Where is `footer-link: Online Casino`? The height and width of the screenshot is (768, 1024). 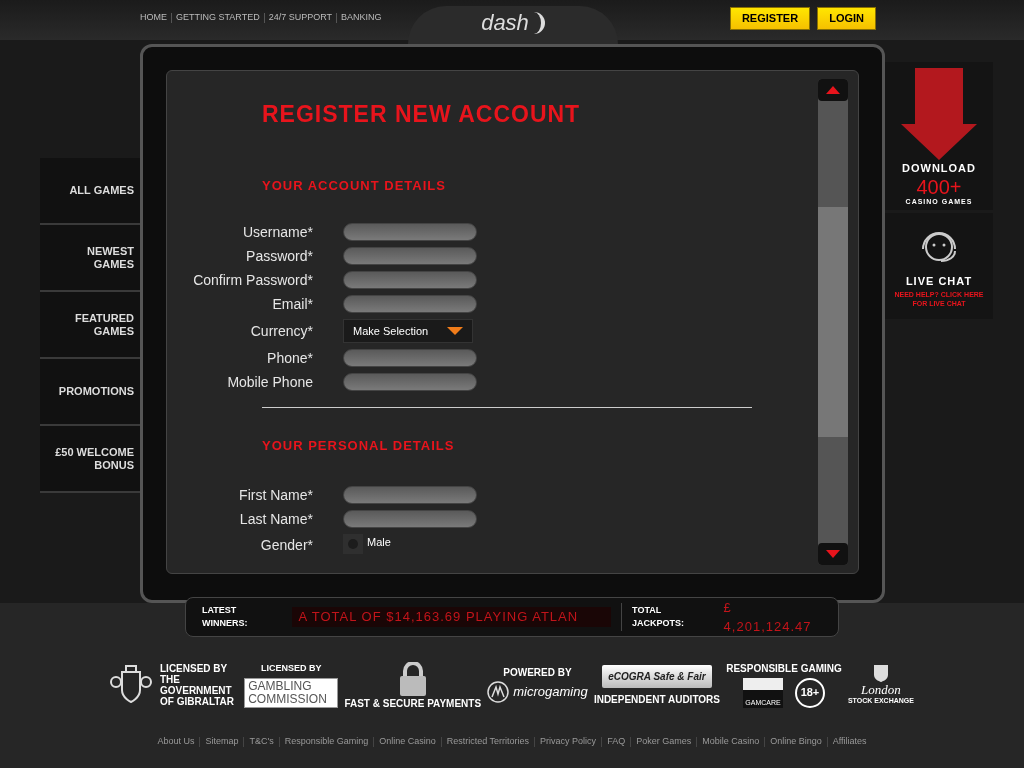
footer-link: Online Casino is located at coordinates (407, 742).